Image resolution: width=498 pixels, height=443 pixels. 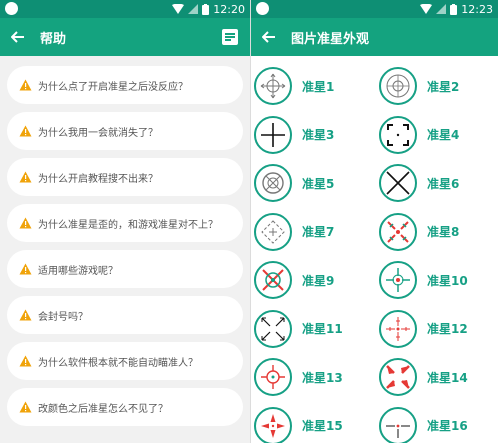 I want to click on crosshair-label: 准星12, so click(x=447, y=329).